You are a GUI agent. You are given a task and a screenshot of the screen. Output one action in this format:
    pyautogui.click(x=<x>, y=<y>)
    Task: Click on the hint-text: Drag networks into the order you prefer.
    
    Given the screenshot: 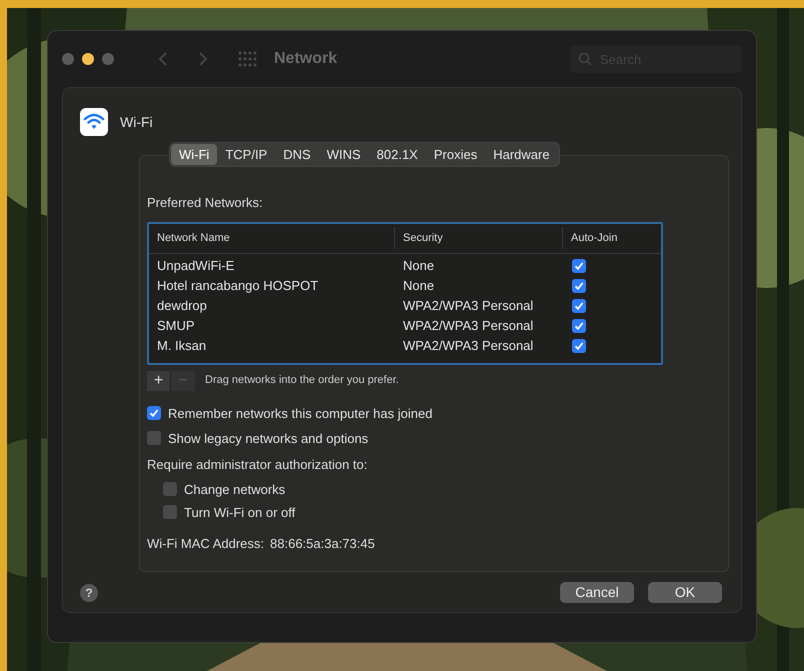 What is the action you would take?
    pyautogui.click(x=302, y=380)
    